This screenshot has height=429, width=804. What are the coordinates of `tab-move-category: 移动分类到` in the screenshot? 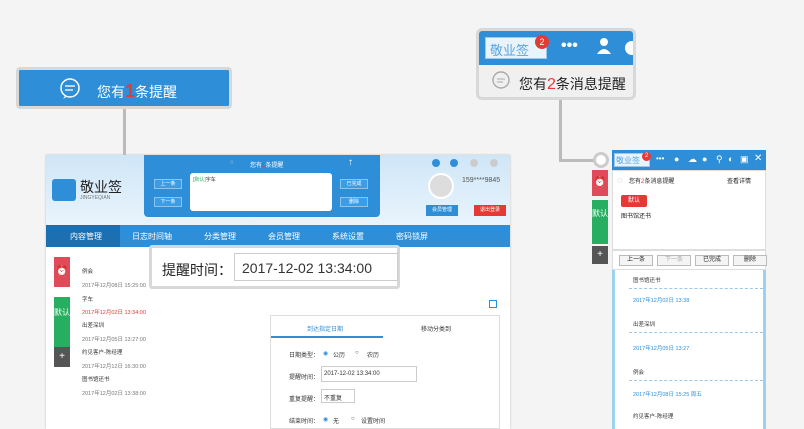 It's located at (436, 328).